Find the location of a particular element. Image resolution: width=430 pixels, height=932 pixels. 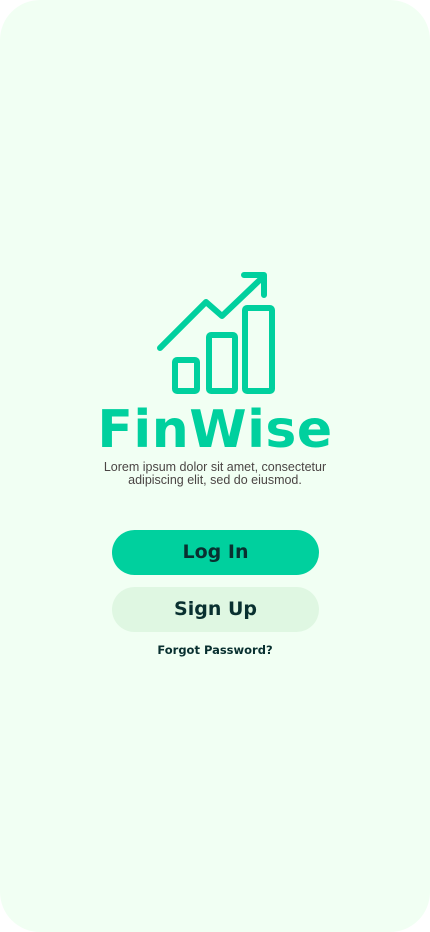

growth-chart-icon is located at coordinates (216, 333).